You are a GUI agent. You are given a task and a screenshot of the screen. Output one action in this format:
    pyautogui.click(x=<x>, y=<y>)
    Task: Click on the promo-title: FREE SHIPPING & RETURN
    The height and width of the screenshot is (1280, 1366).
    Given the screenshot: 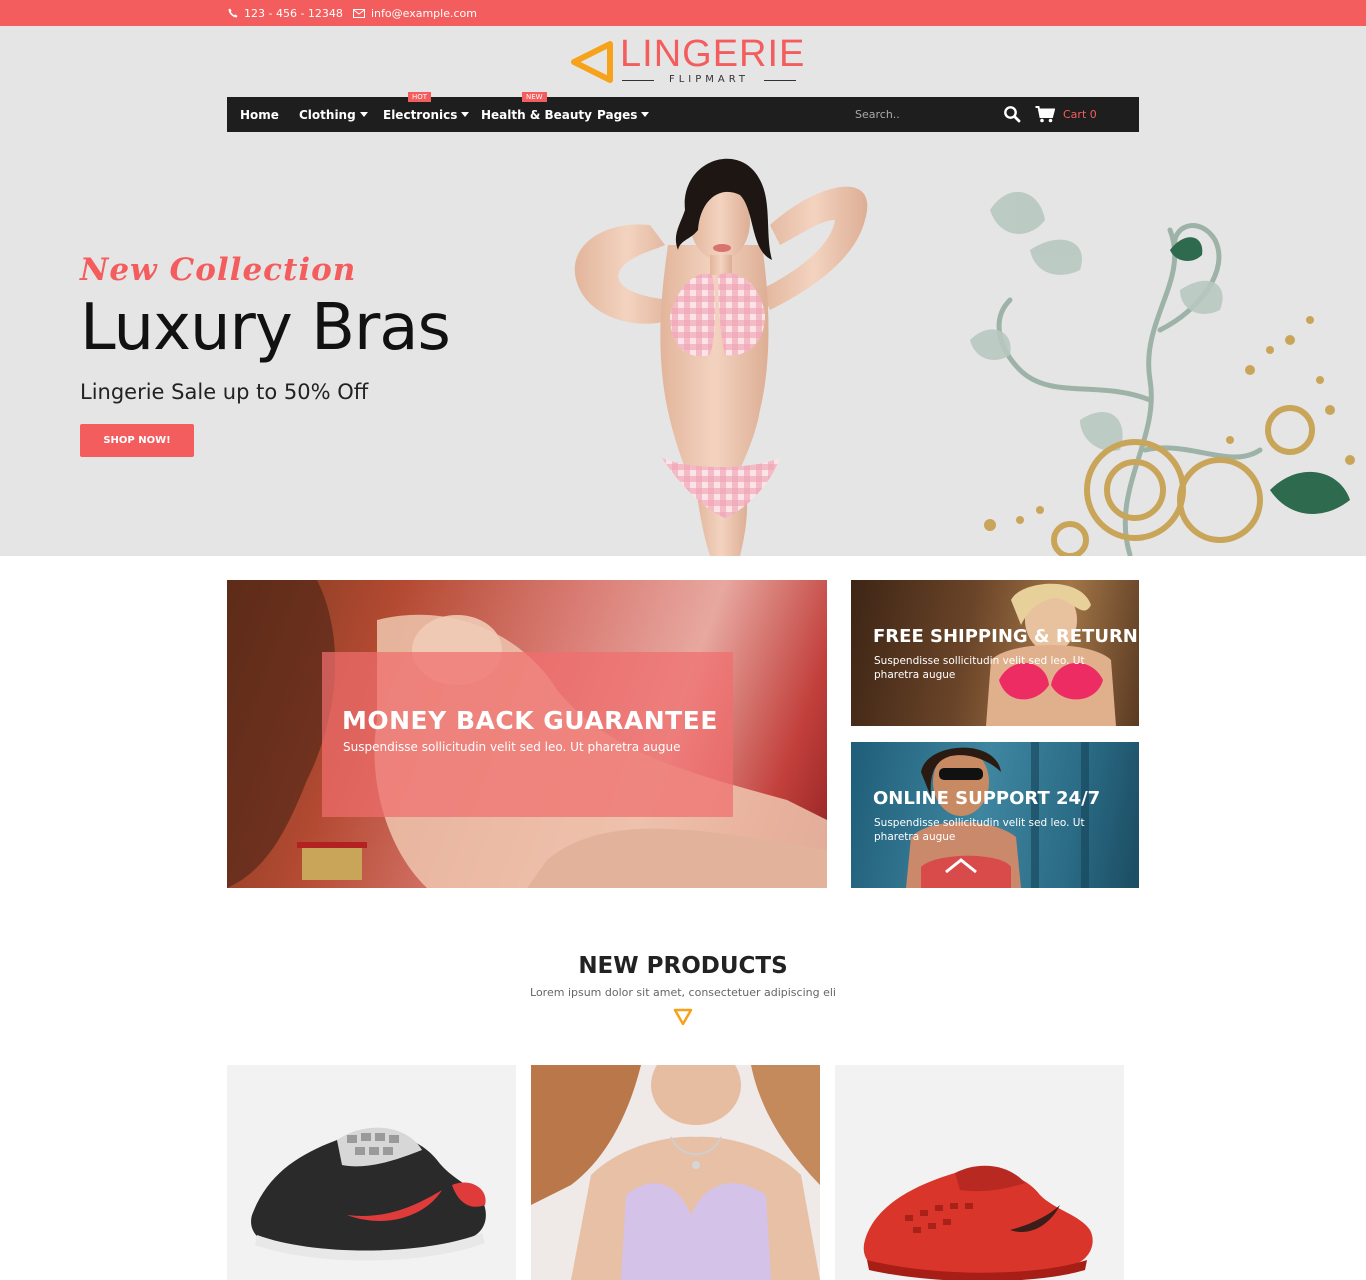 What is the action you would take?
    pyautogui.click(x=1005, y=636)
    